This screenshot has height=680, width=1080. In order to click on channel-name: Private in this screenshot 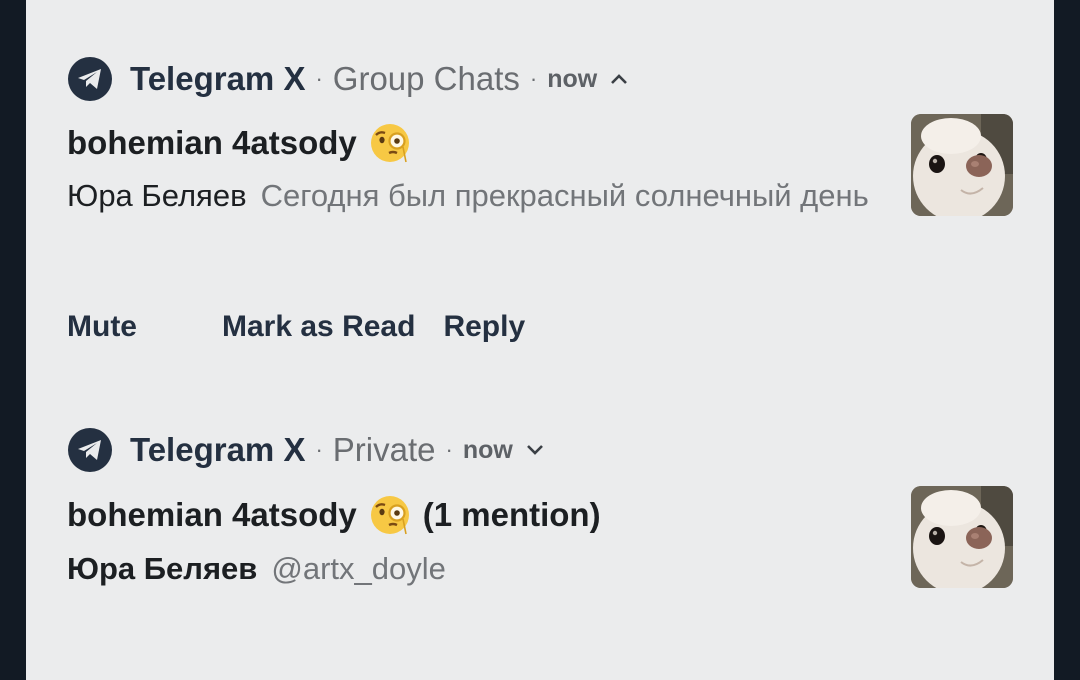, I will do `click(384, 449)`.